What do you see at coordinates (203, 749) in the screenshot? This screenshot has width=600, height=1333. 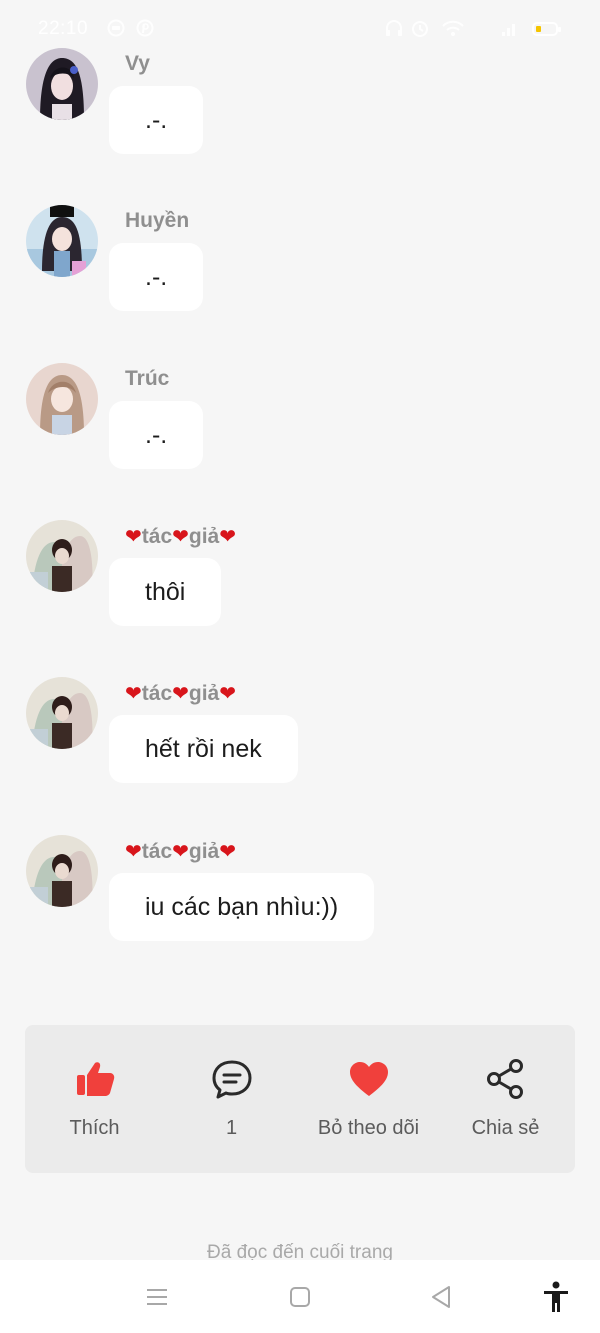 I see `comment-bubble: hết rồi nek` at bounding box center [203, 749].